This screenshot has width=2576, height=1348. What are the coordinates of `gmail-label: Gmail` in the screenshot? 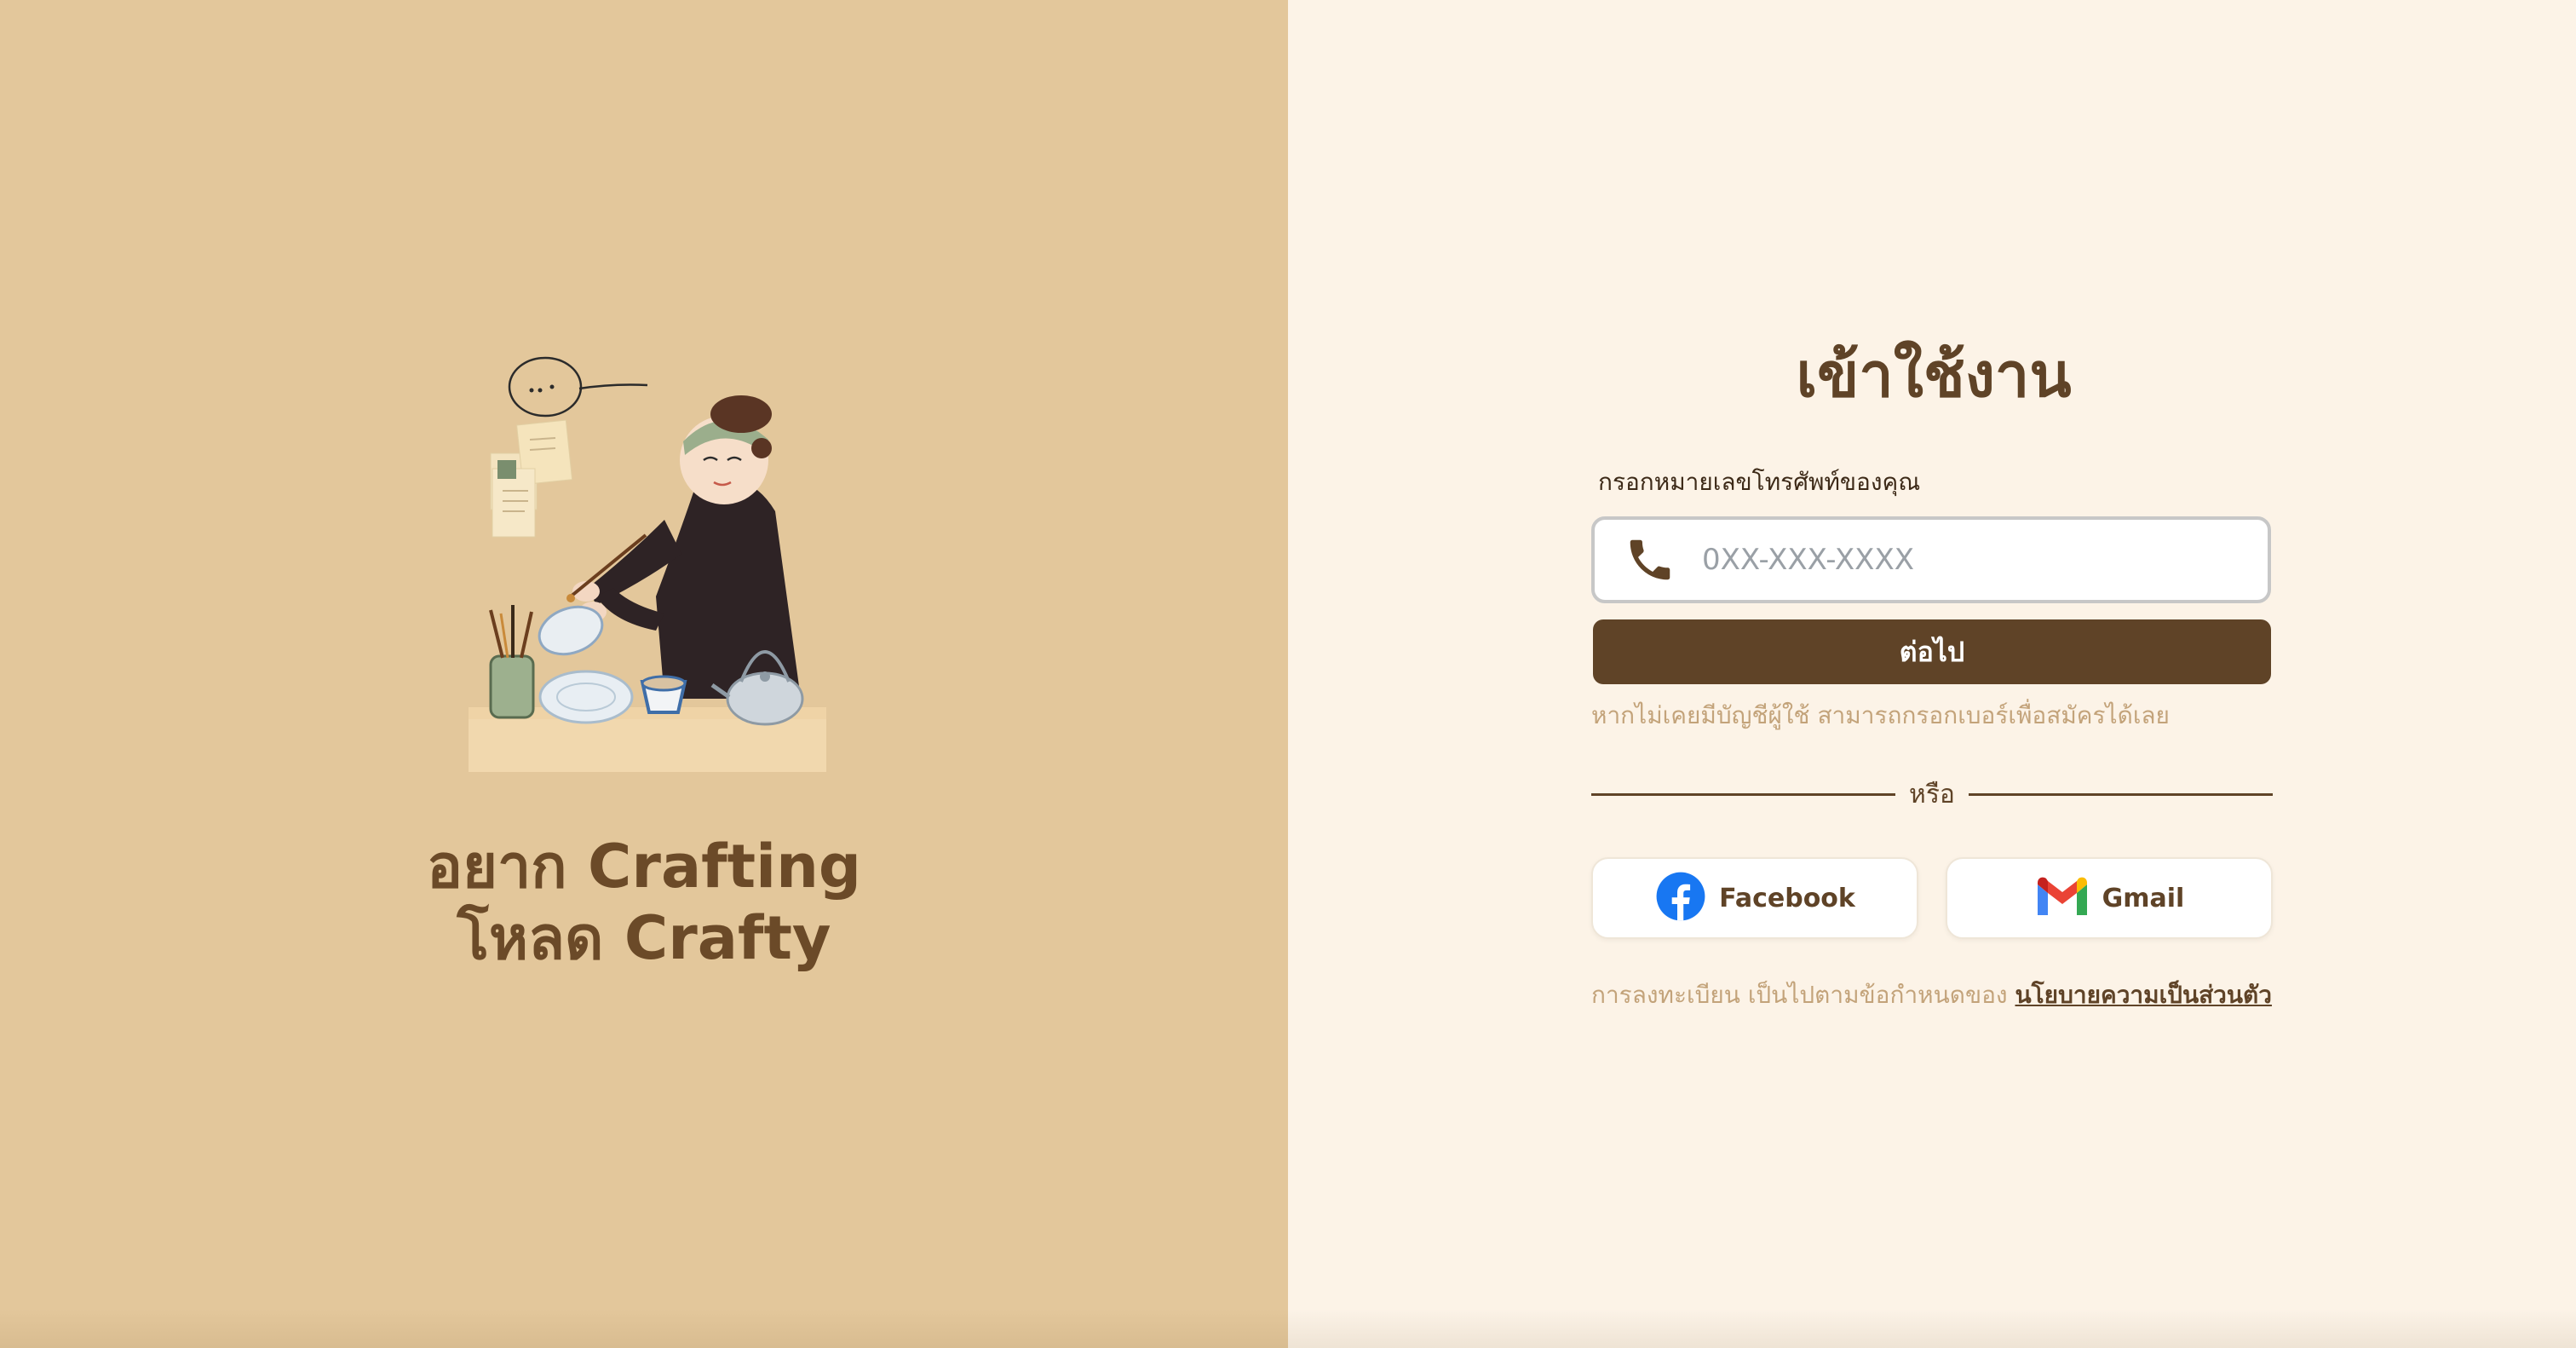 It's located at (2144, 898).